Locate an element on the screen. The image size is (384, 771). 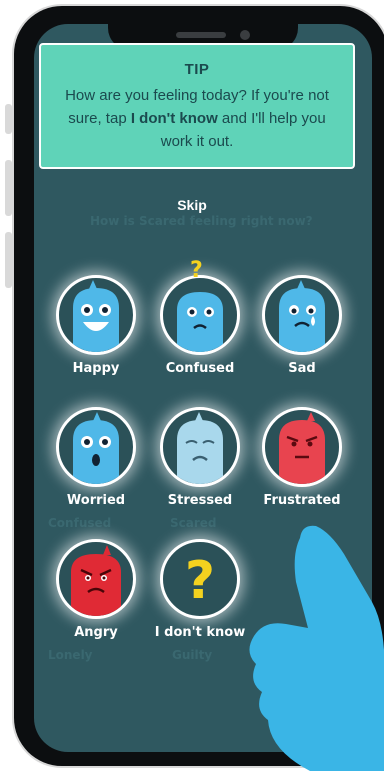
mood-confused: Confused is located at coordinates (200, 330).